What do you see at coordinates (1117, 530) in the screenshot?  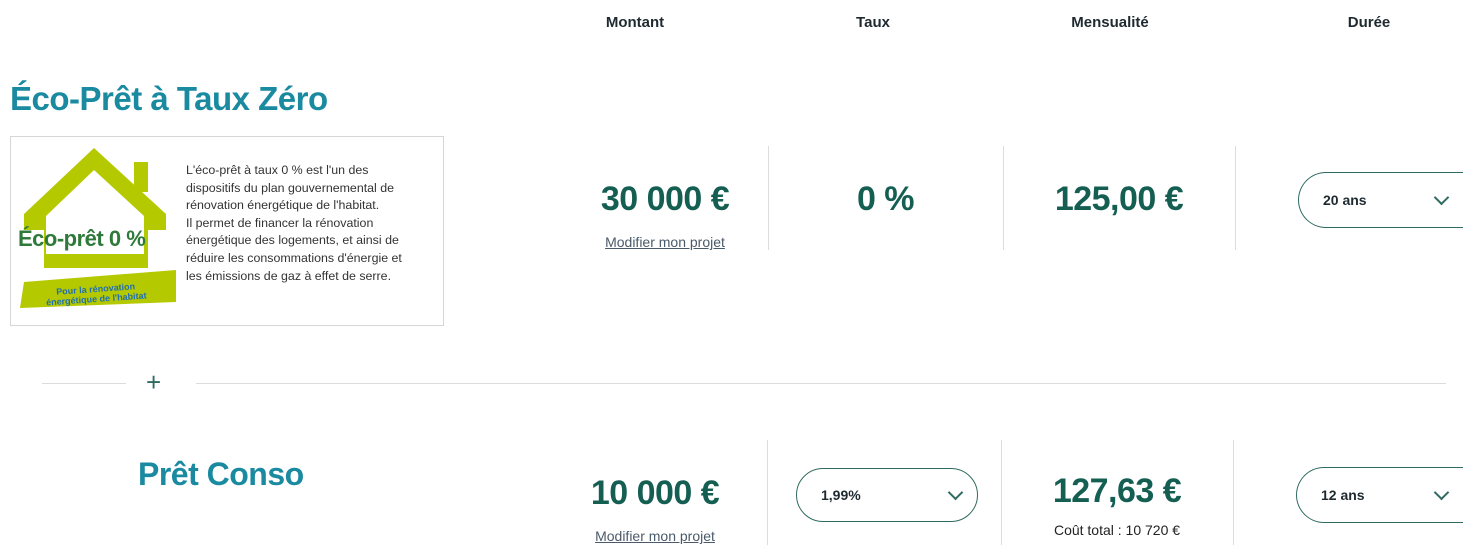 I see `pret-conso-cout-total: Coût total : 10 720 €` at bounding box center [1117, 530].